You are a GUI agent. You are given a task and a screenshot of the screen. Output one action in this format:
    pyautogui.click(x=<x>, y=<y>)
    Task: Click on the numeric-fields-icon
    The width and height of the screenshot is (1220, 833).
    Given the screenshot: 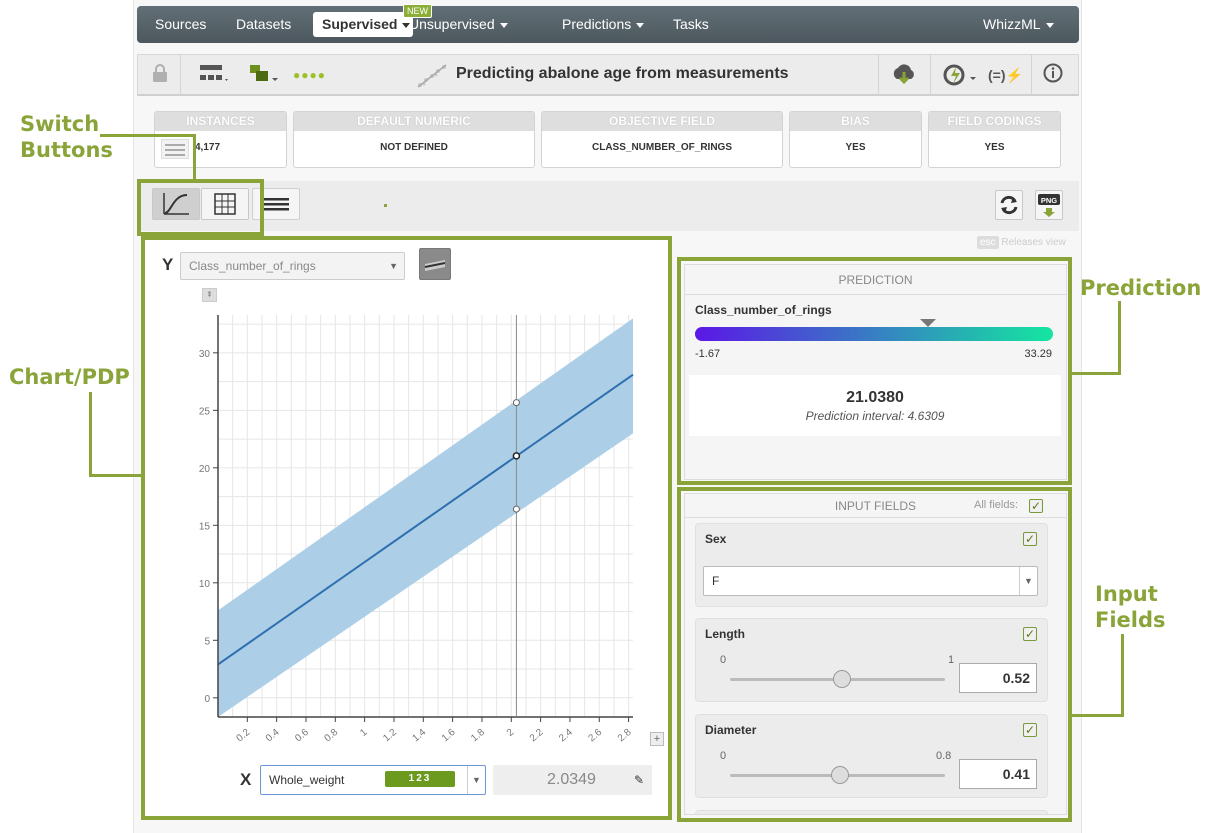 What is the action you would take?
    pyautogui.click(x=264, y=75)
    